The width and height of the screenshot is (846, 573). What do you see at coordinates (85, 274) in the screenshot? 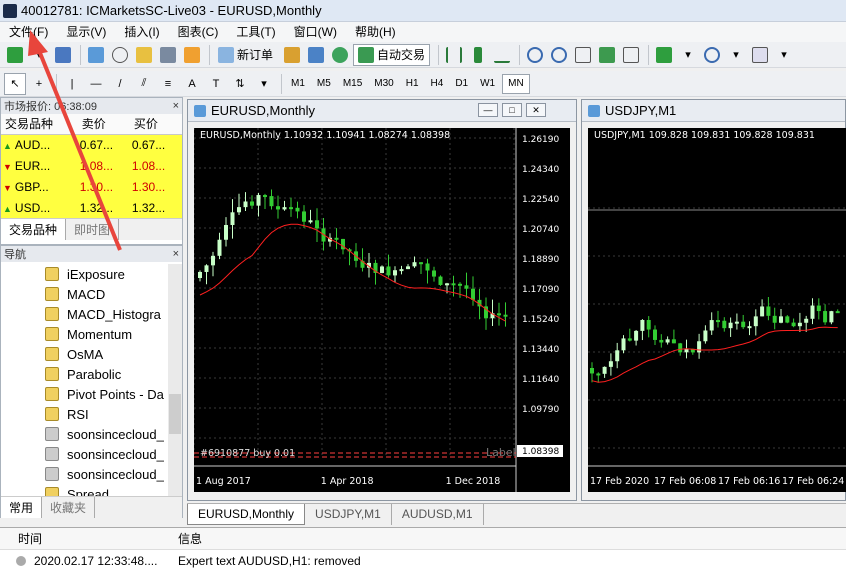
I see `navigator-item: iExposure` at bounding box center [85, 274].